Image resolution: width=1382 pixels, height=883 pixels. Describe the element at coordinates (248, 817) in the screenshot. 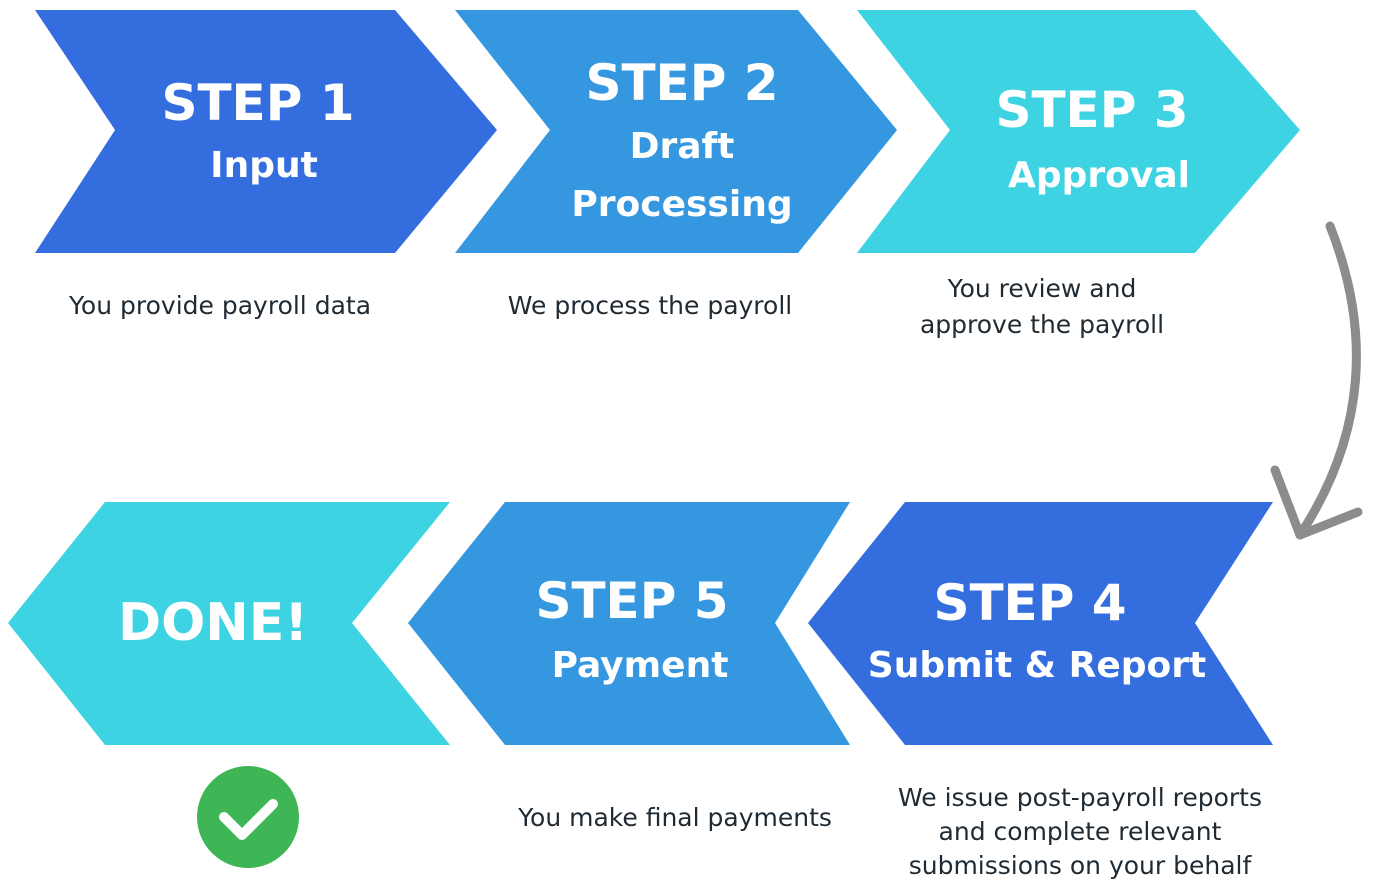

I see `check-circle-icon` at that location.